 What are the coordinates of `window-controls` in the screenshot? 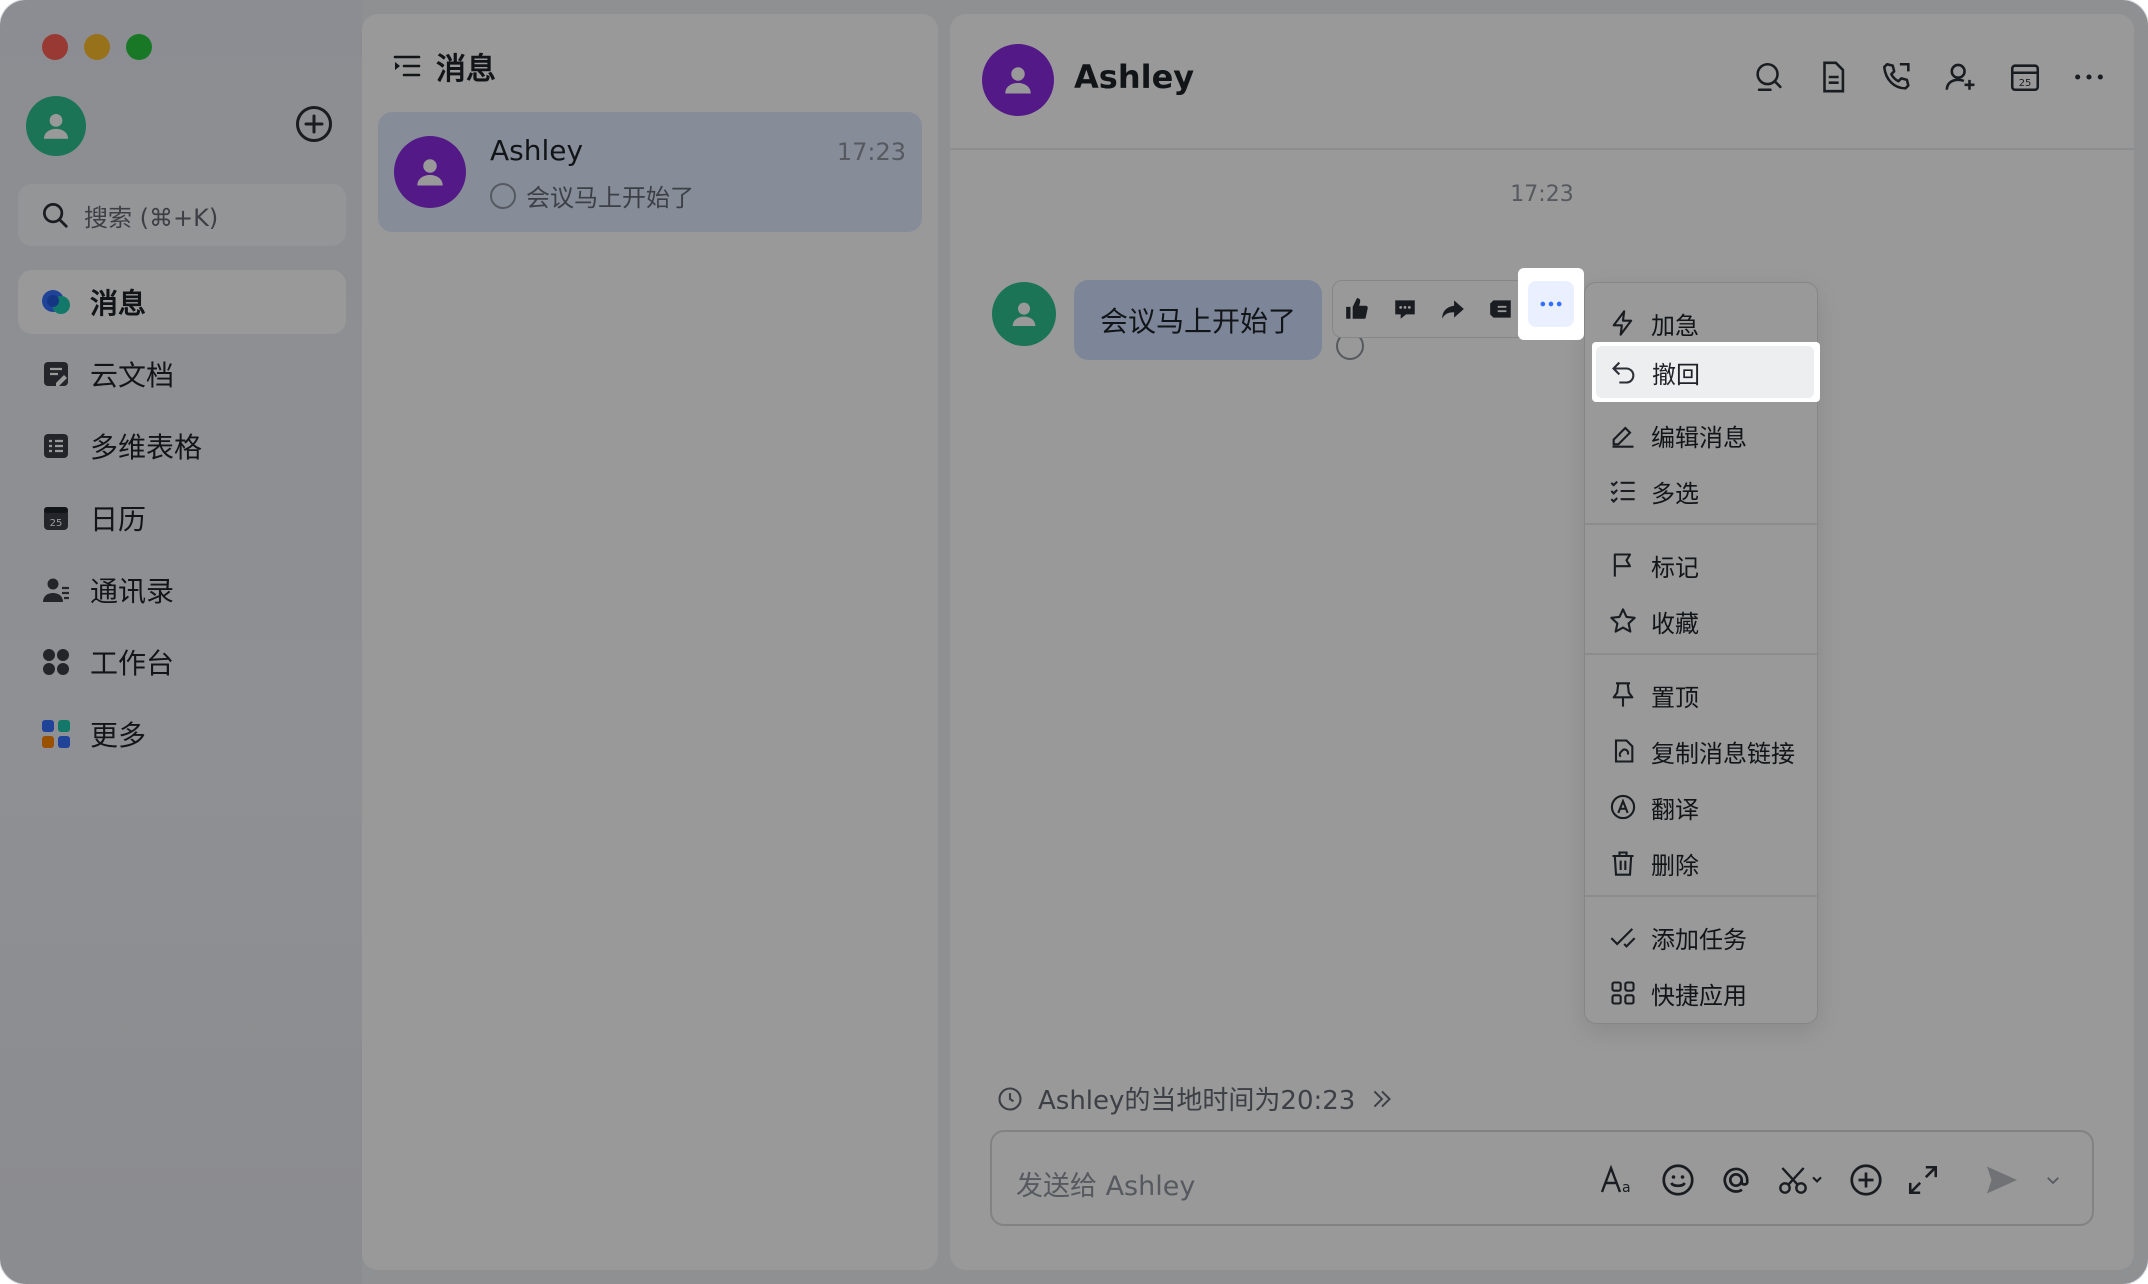 It's located at (97, 47).